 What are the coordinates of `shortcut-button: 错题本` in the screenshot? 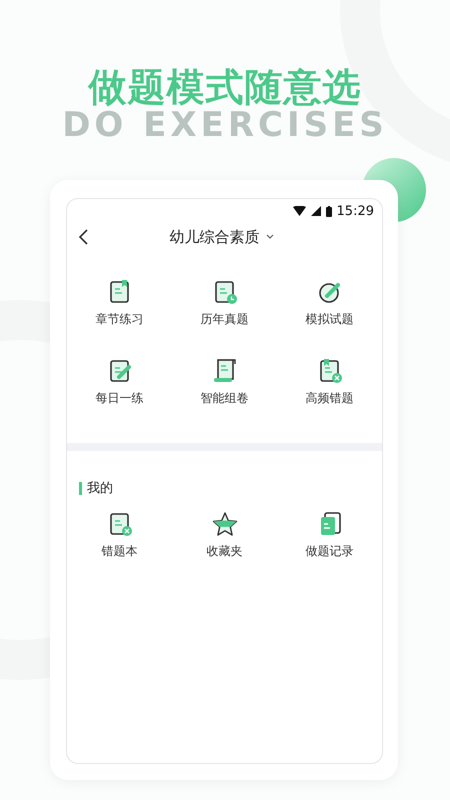 It's located at (119, 535).